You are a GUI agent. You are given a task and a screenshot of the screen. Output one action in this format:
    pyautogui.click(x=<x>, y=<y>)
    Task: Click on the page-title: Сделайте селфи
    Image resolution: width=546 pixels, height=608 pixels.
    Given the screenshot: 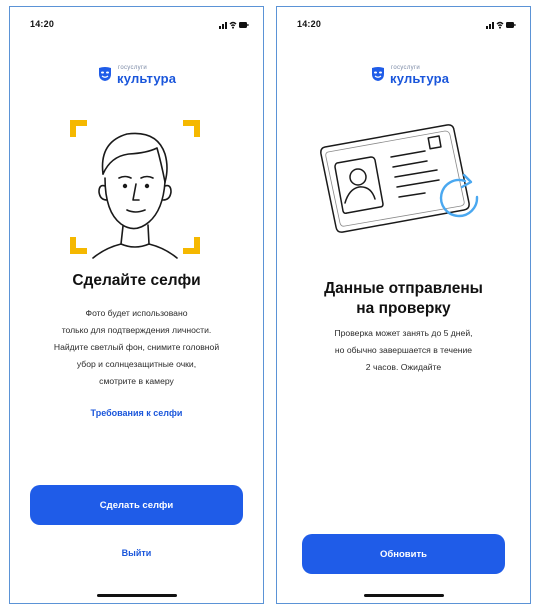 What is the action you would take?
    pyautogui.click(x=136, y=280)
    